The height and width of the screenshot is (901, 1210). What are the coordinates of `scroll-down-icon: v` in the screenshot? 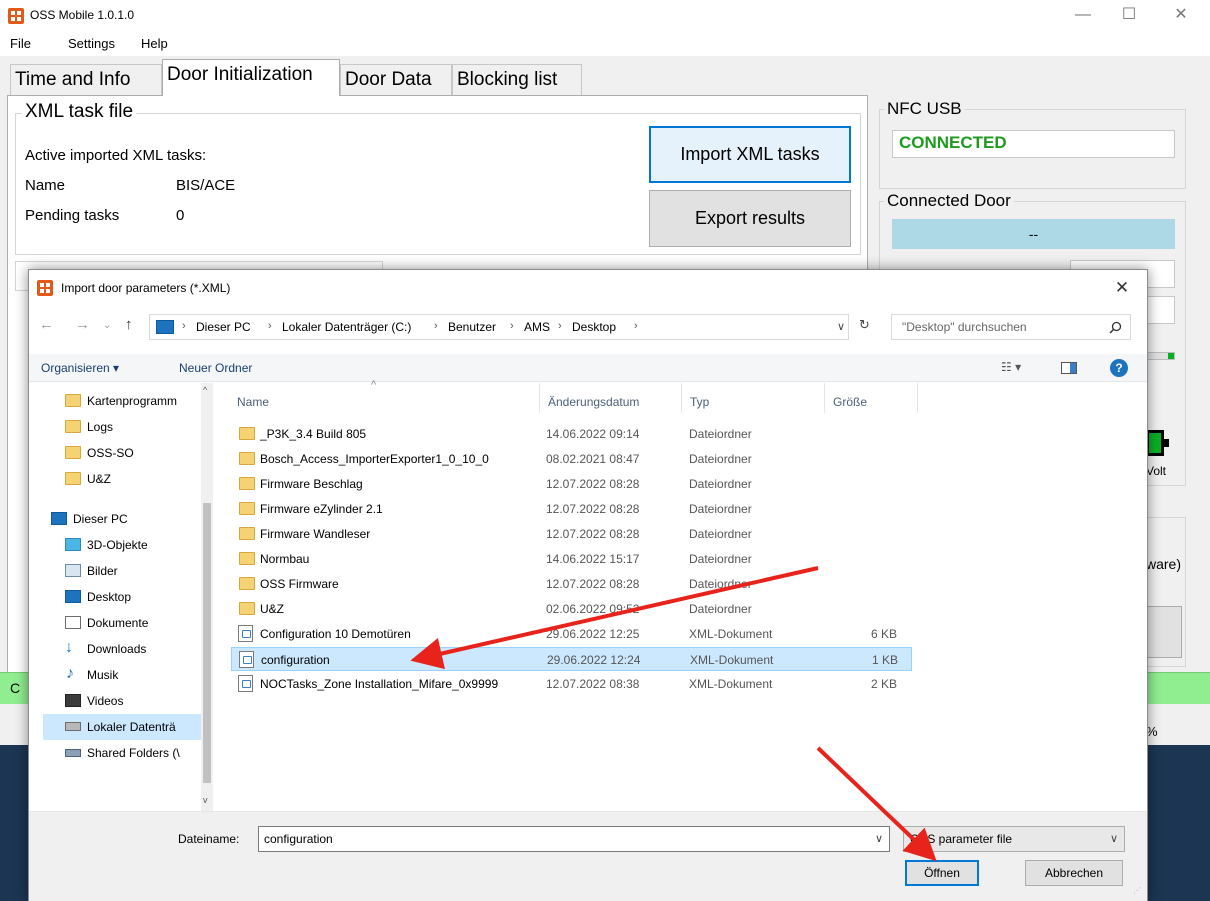 It's located at (205, 800).